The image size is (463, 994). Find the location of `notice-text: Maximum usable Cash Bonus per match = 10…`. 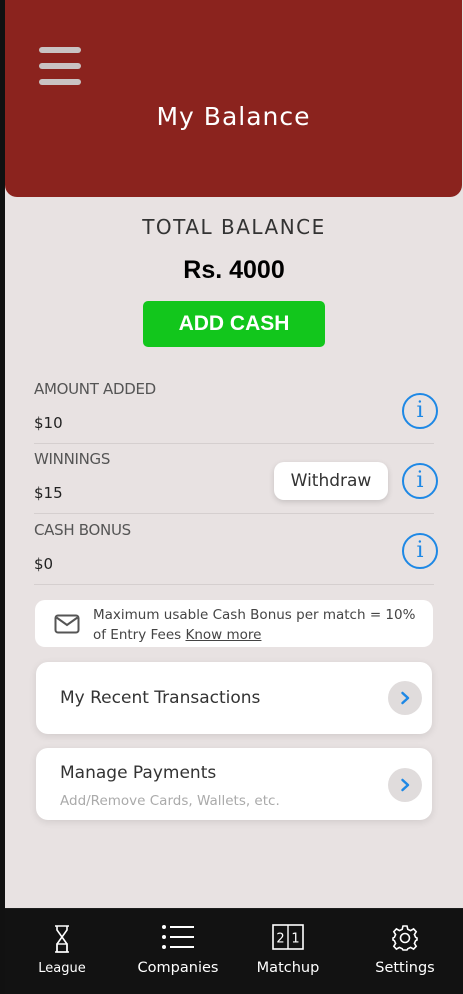

notice-text: Maximum usable Cash Bonus per match = 10… is located at coordinates (260, 625).